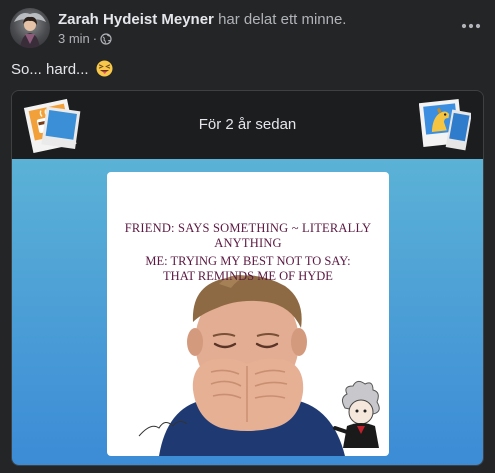 The width and height of the screenshot is (495, 473). I want to click on avatar, so click(30, 28).